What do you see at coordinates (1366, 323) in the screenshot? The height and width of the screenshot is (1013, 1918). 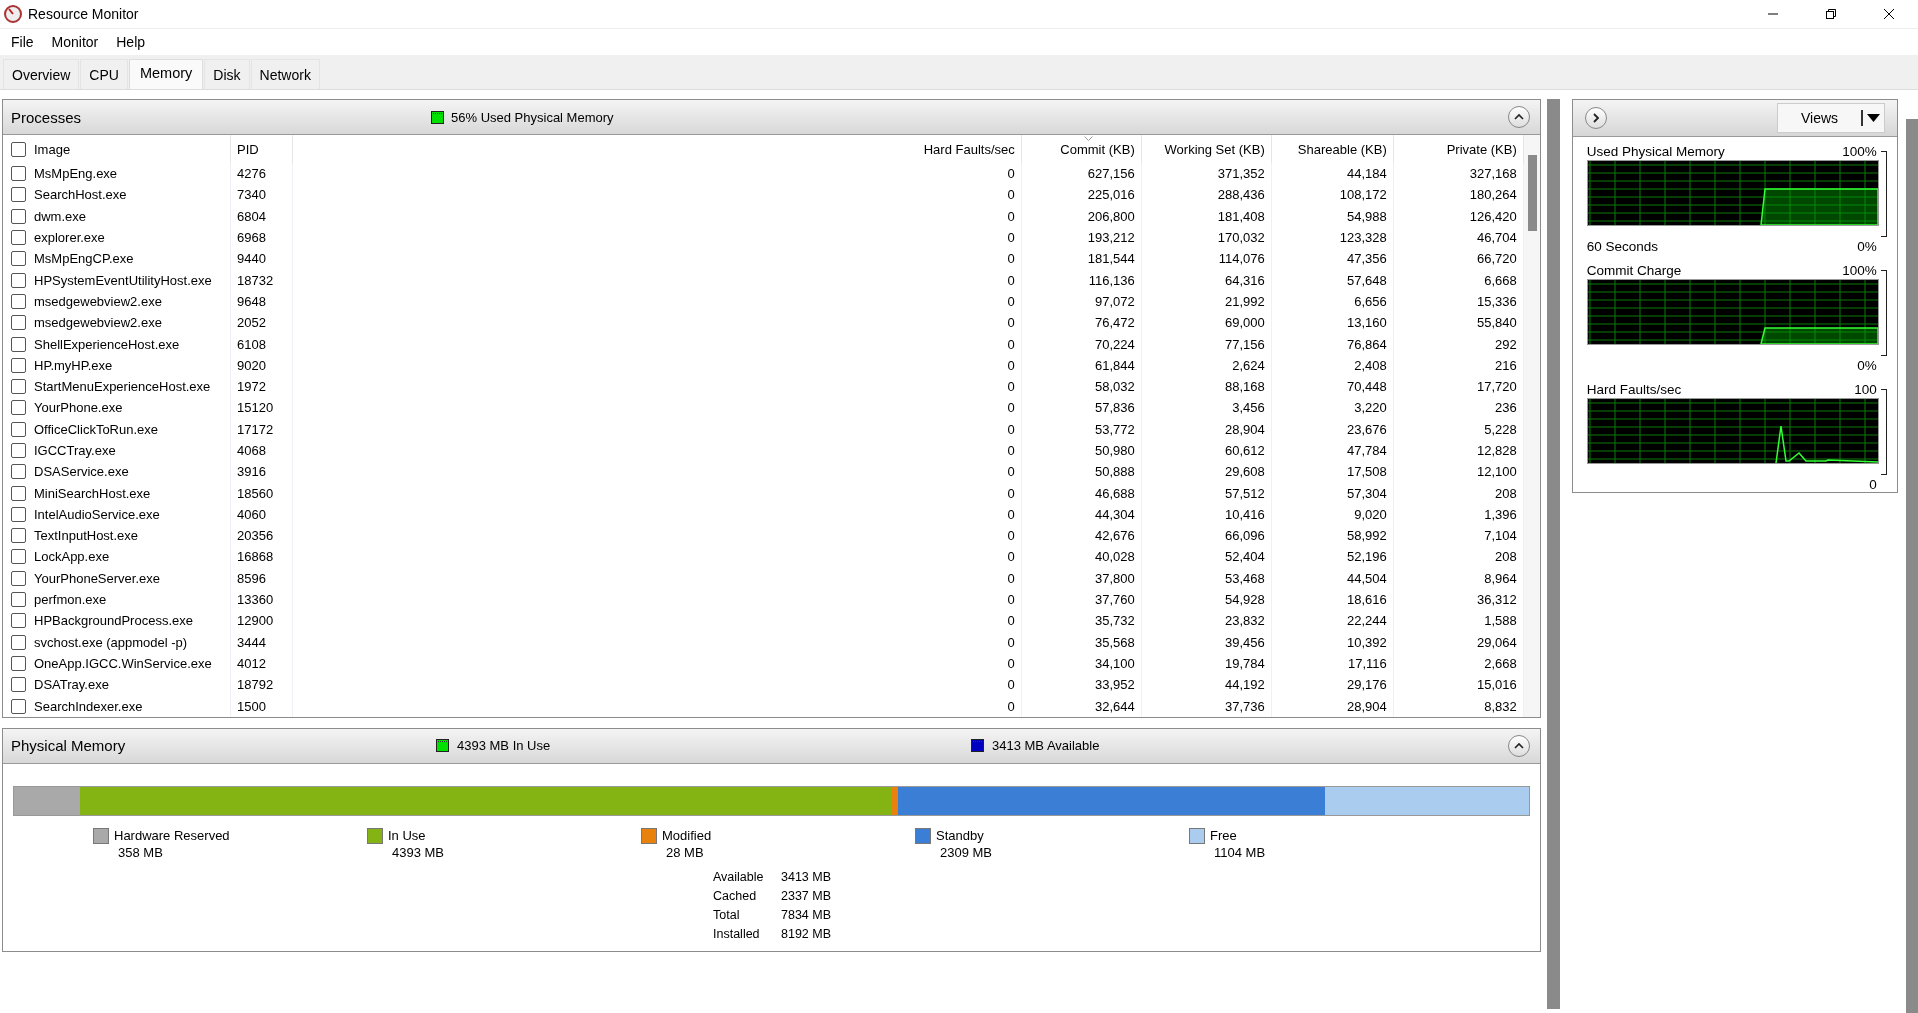 I see `table-cell: 13,160` at bounding box center [1366, 323].